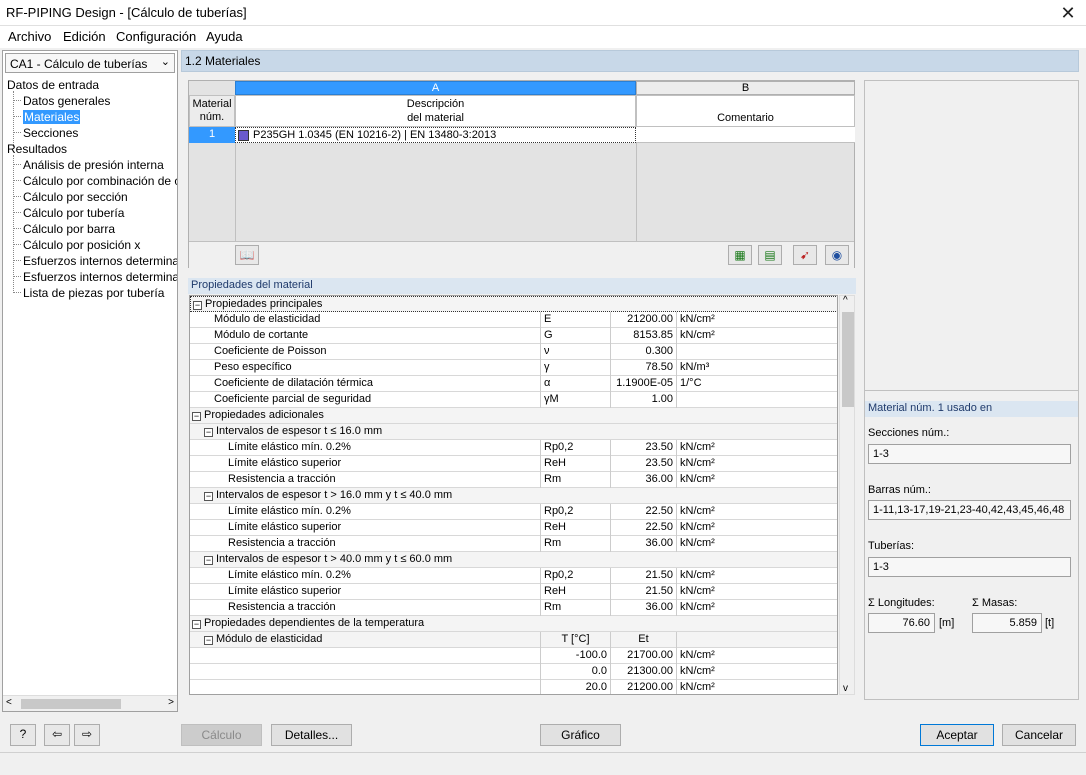 The width and height of the screenshot is (1086, 775). I want to click on row-number: 1, so click(212, 135).